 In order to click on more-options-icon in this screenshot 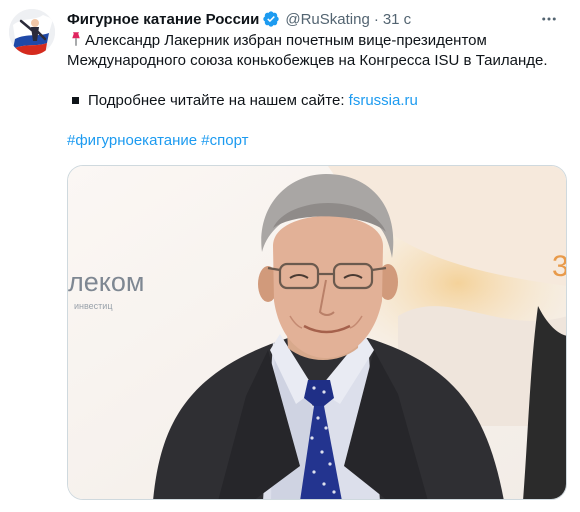, I will do `click(549, 19)`.